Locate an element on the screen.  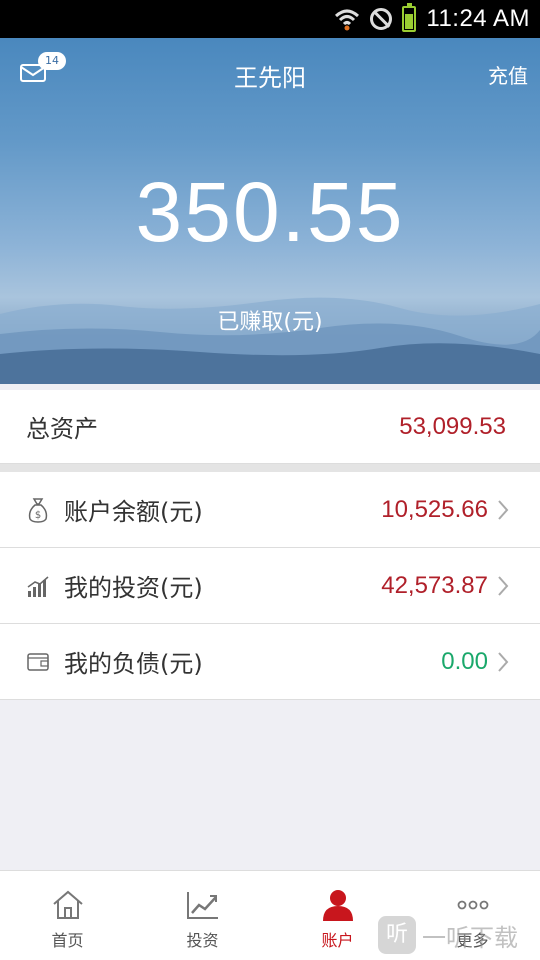
home-icon is located at coordinates (67, 904).